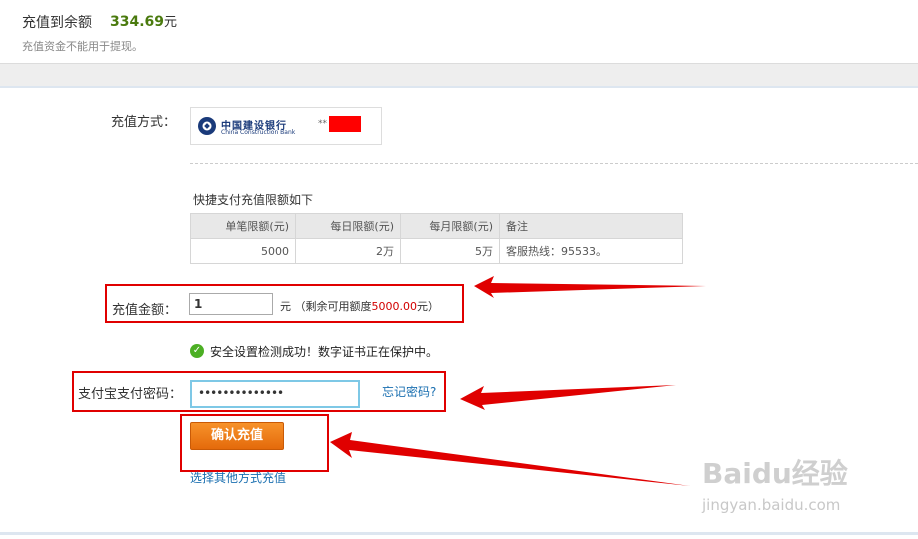  Describe the element at coordinates (590, 287) in the screenshot. I see `arrow-amount` at that location.